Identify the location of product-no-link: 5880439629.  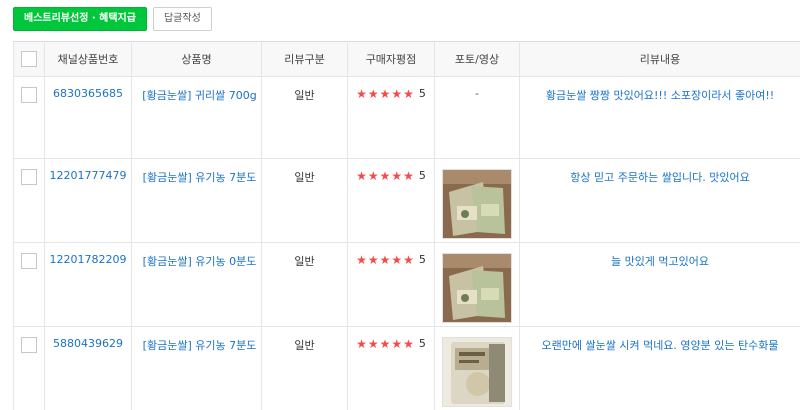
(88, 343).